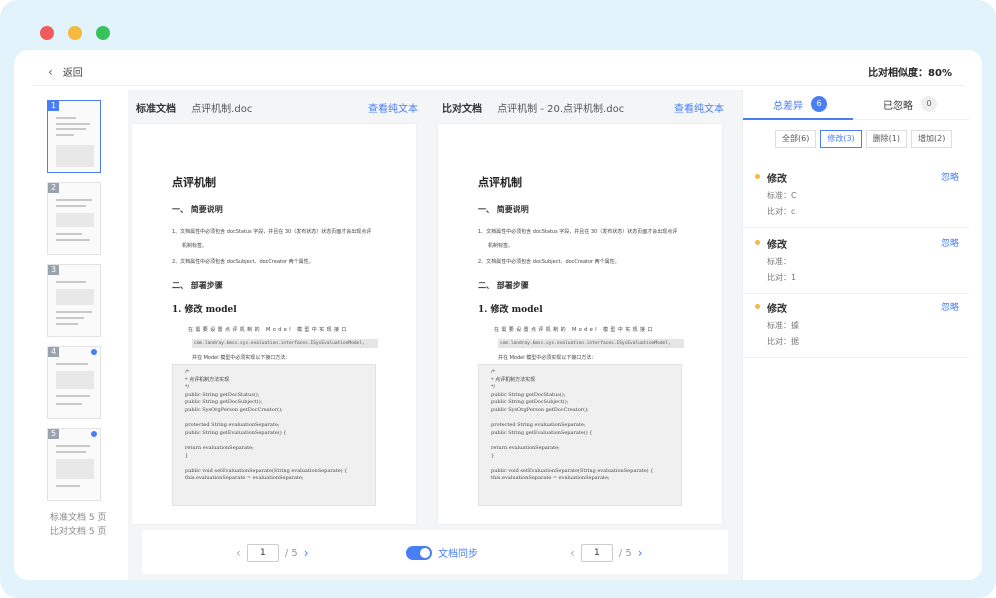  Describe the element at coordinates (458, 554) in the screenshot. I see `sync-label: 文档同步` at that location.